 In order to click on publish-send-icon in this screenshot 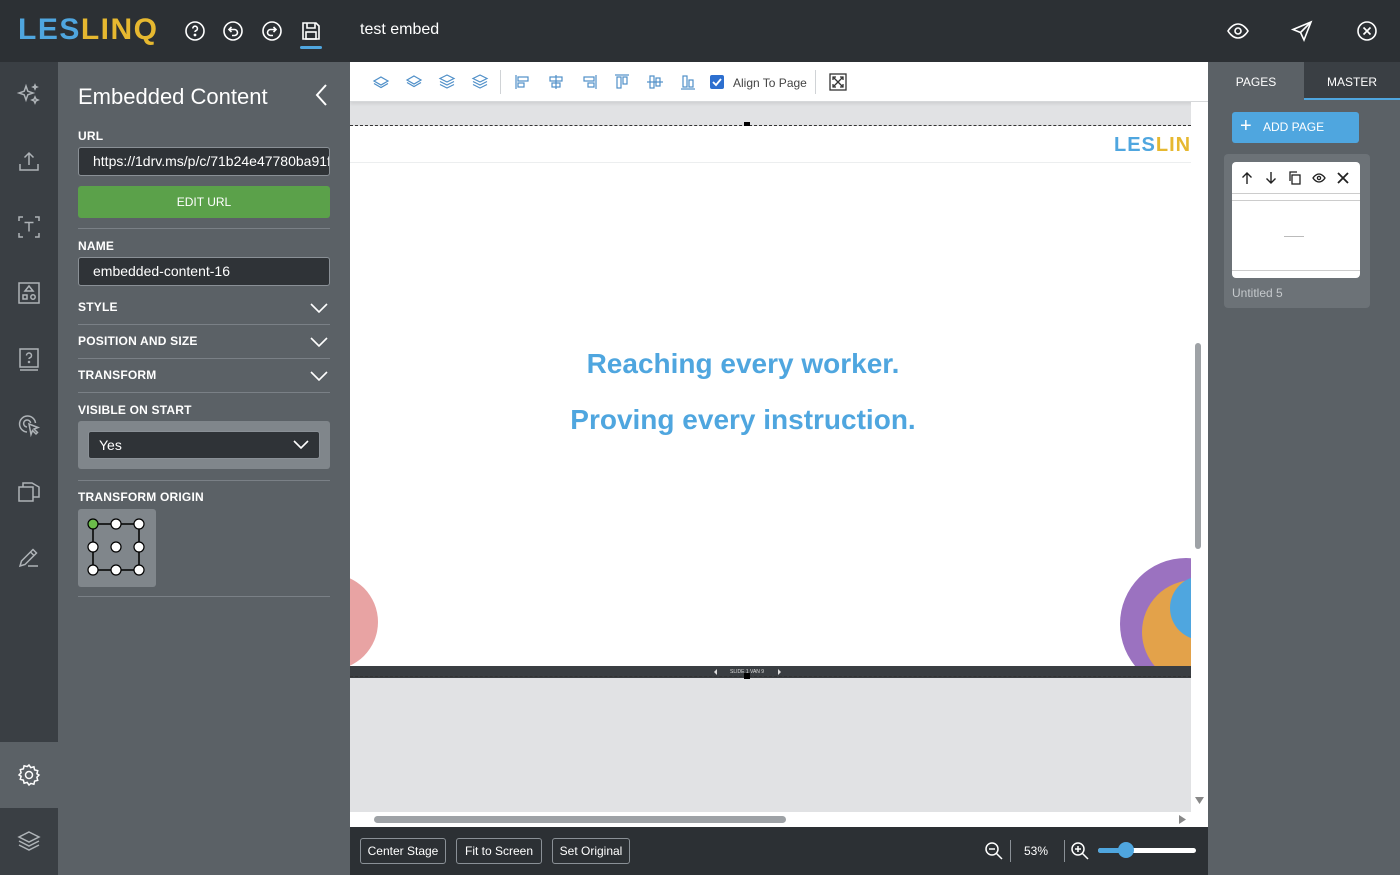, I will do `click(1302, 31)`.